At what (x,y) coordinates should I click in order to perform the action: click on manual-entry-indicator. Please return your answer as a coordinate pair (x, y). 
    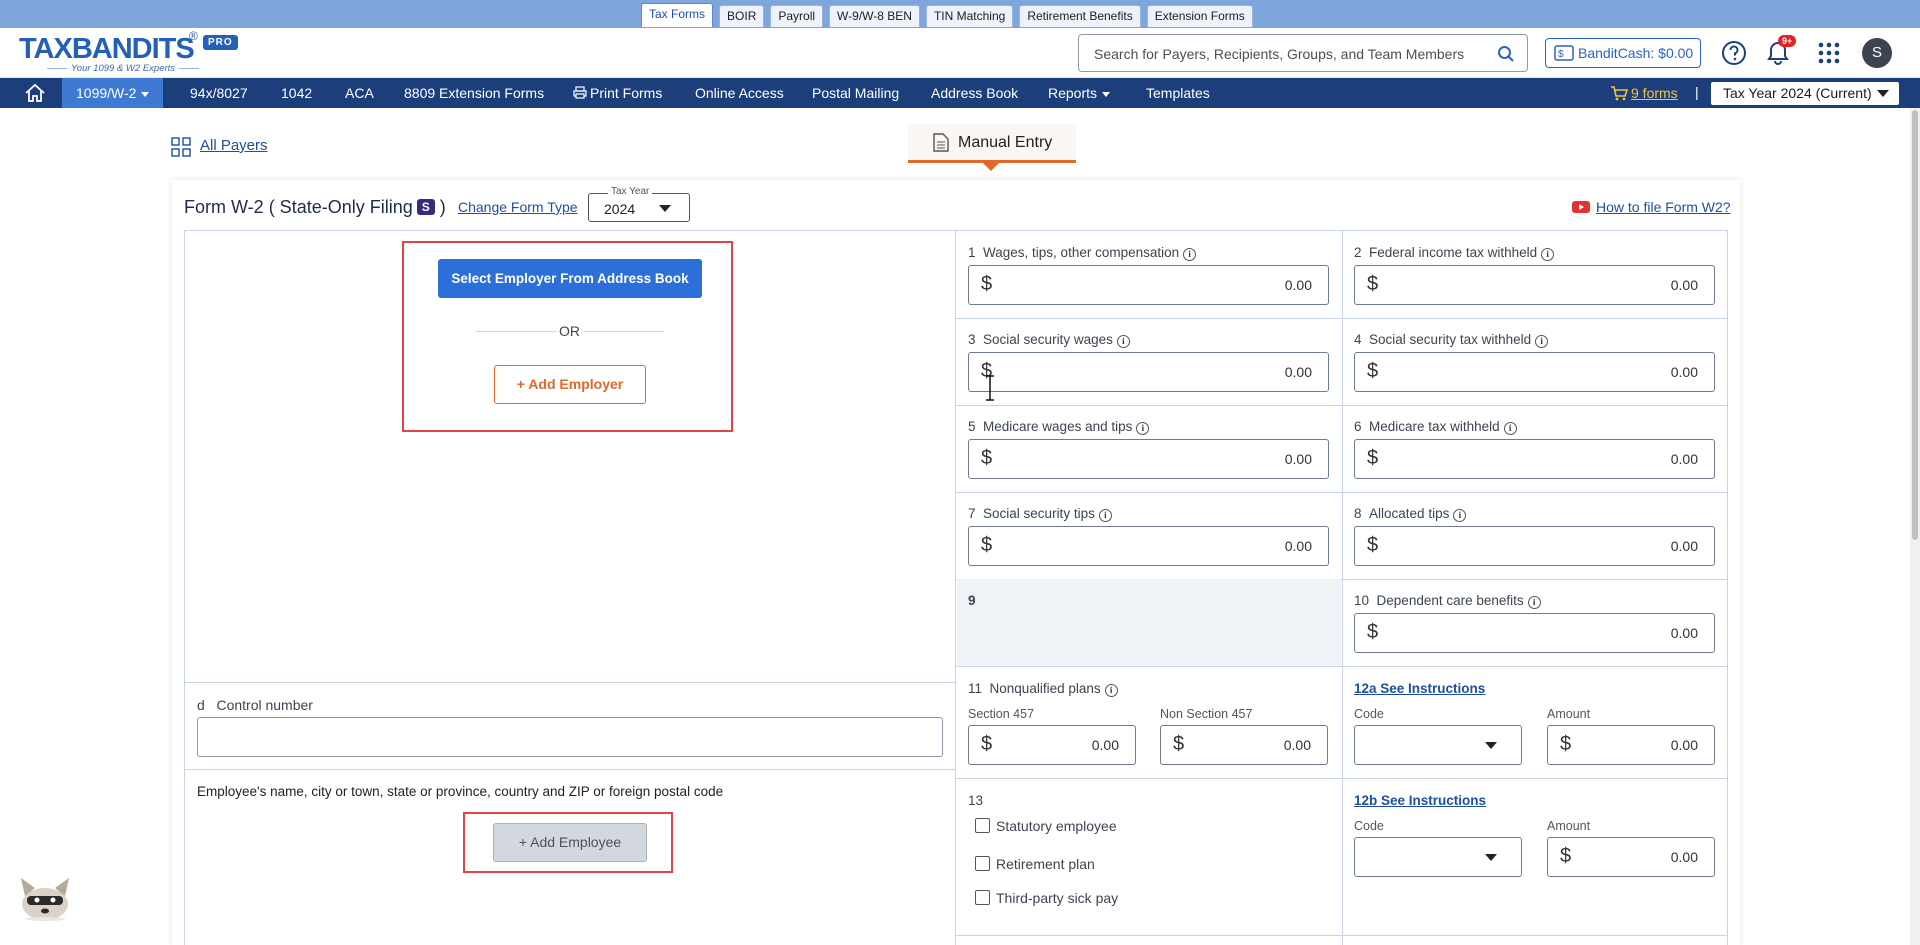
    Looking at the image, I should click on (991, 167).